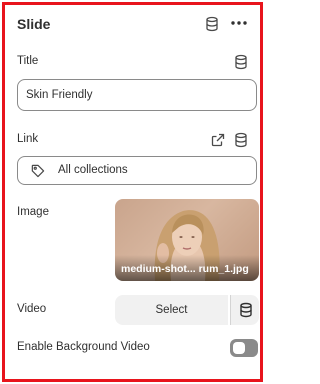  What do you see at coordinates (187, 268) in the screenshot?
I see `image-filename: medium-shot... rum_1.jpg` at bounding box center [187, 268].